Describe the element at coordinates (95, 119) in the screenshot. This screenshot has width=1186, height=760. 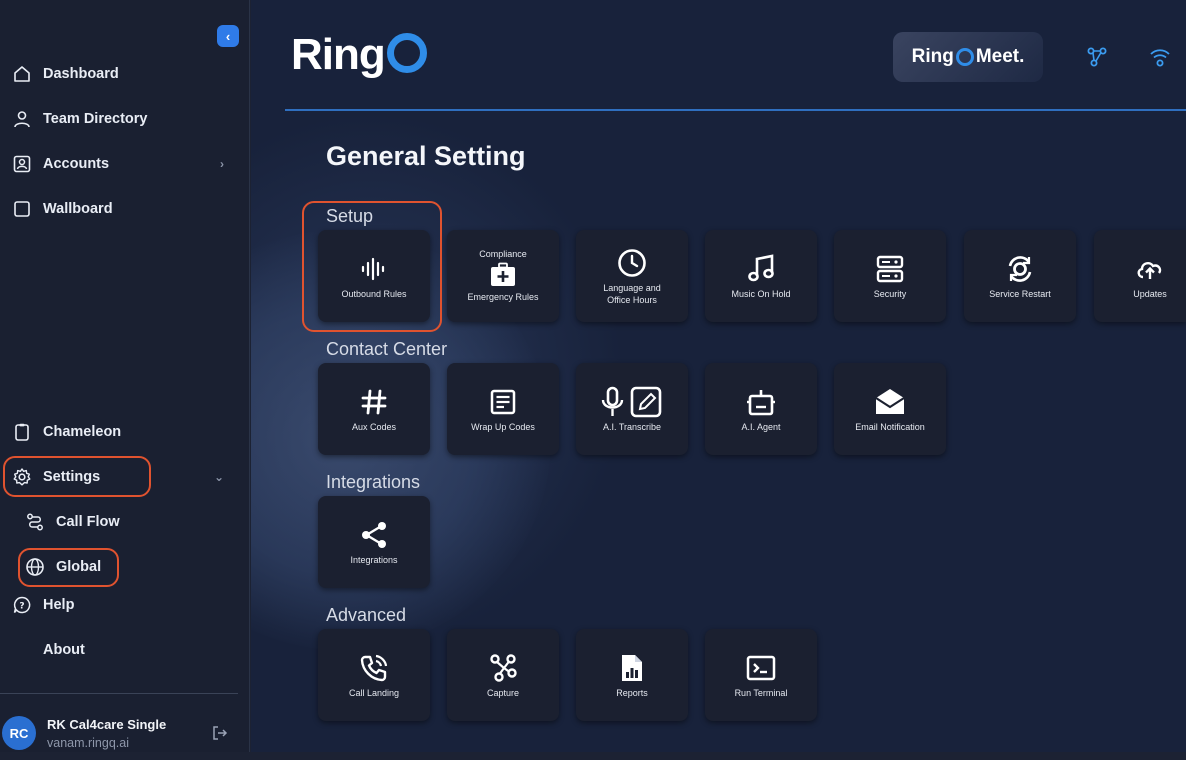
I see `sidebar-item-label: Team Directory` at that location.